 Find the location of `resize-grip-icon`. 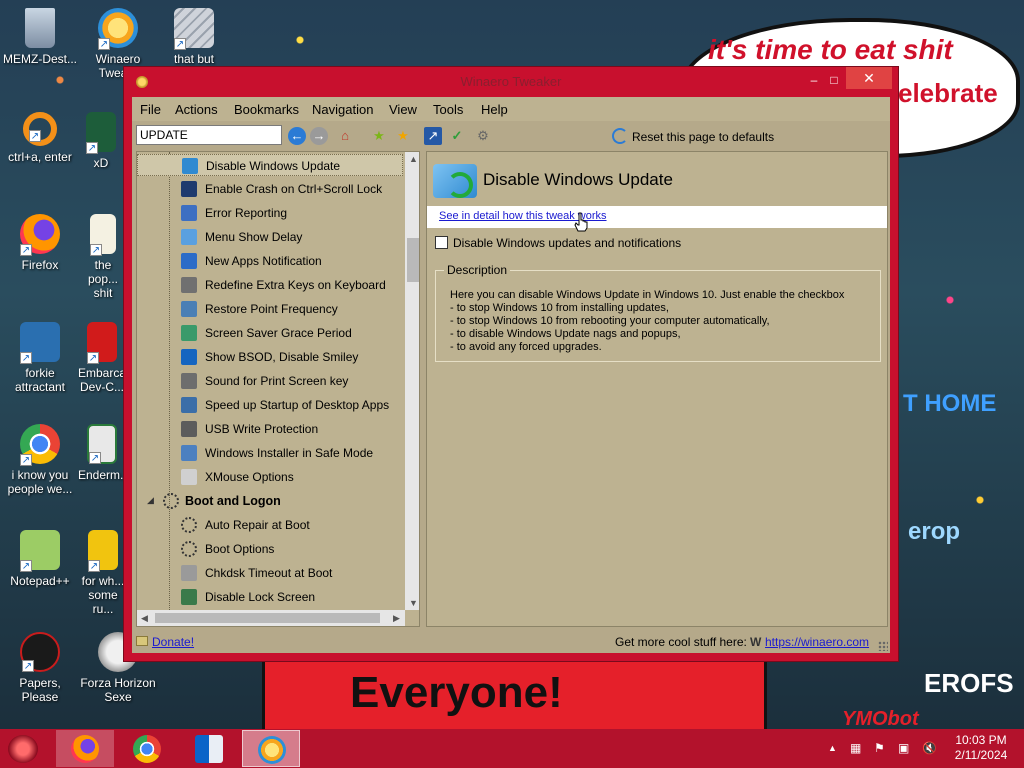

resize-grip-icon is located at coordinates (883, 646).